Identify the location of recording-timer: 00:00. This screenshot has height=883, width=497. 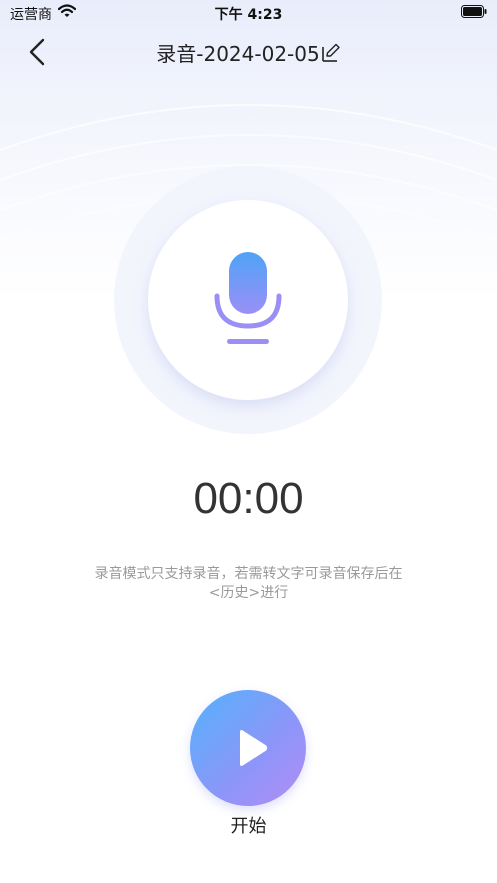
(248, 498).